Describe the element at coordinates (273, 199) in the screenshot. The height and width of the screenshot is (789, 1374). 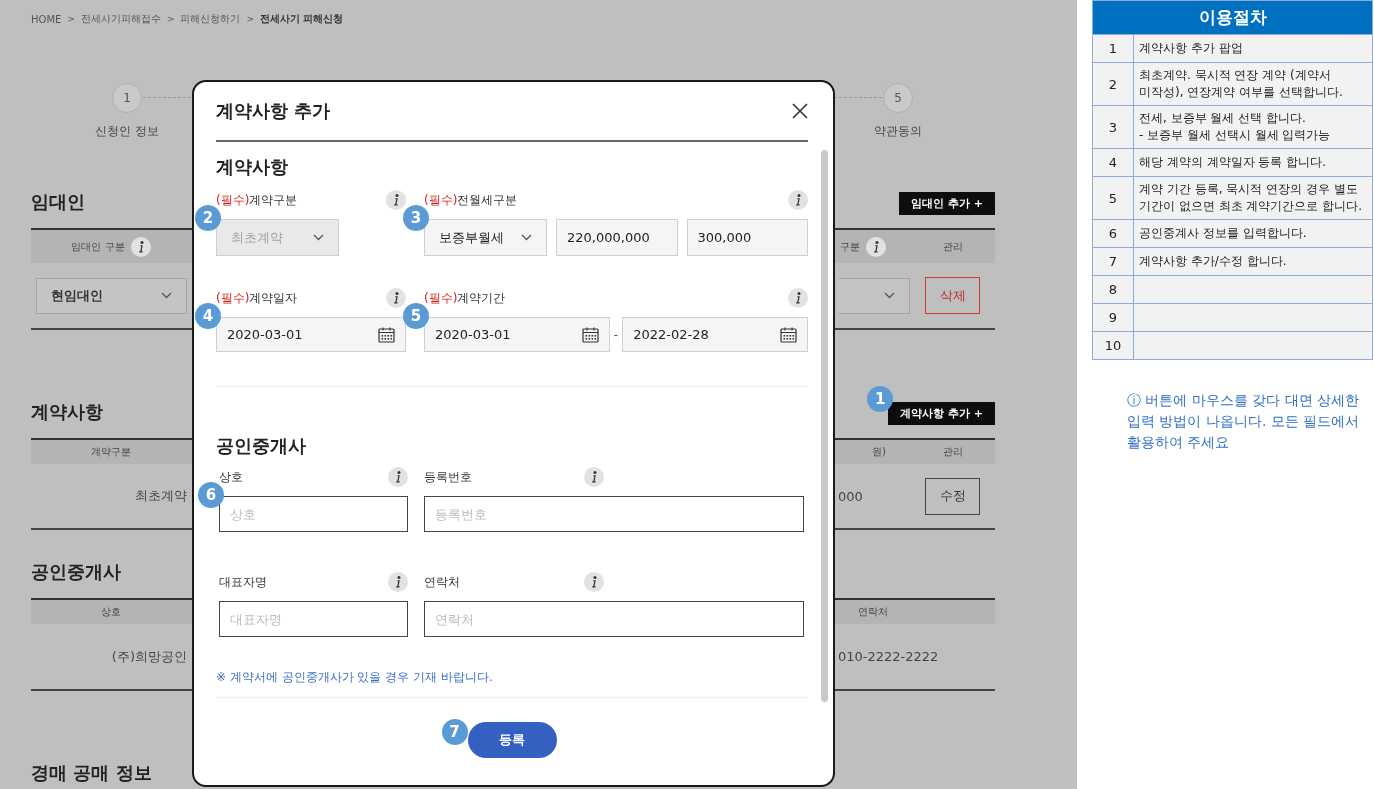
I see `field-label: 계약구분` at that location.